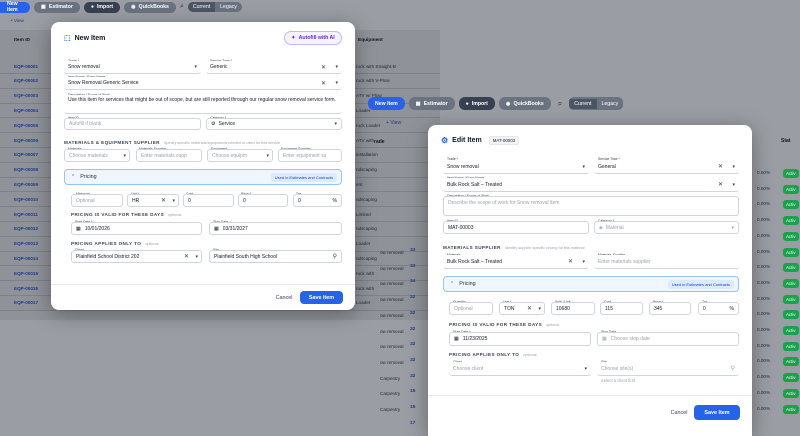  I want to click on view-link-2: + View, so click(393, 123).